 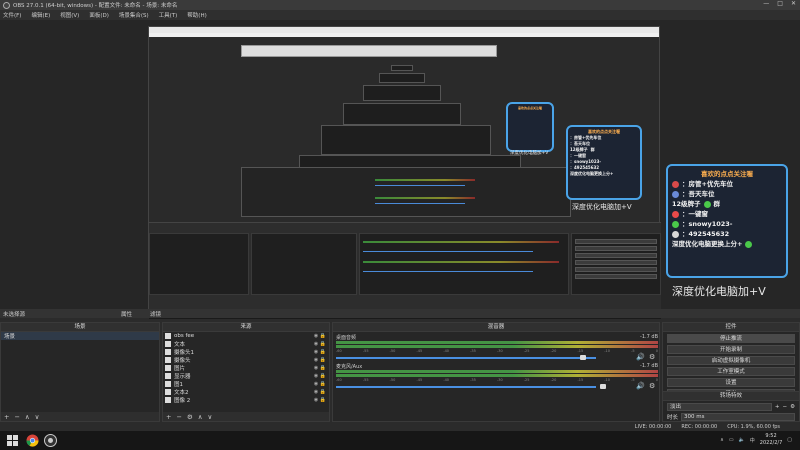 What do you see at coordinates (675, 214) in the screenshot?
I see `target-icon` at bounding box center [675, 214].